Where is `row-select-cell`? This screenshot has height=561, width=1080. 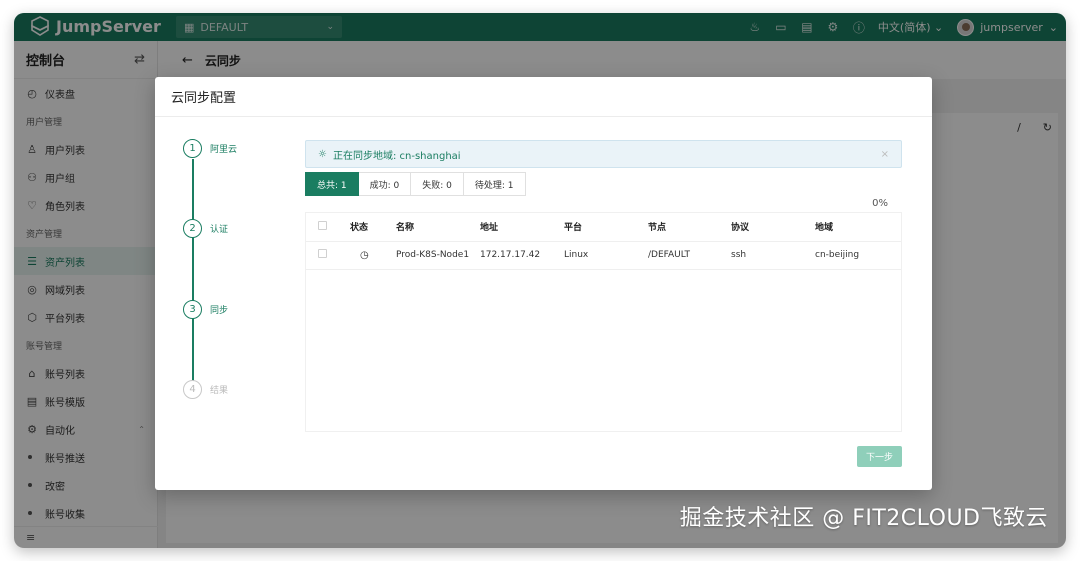 row-select-cell is located at coordinates (328, 255).